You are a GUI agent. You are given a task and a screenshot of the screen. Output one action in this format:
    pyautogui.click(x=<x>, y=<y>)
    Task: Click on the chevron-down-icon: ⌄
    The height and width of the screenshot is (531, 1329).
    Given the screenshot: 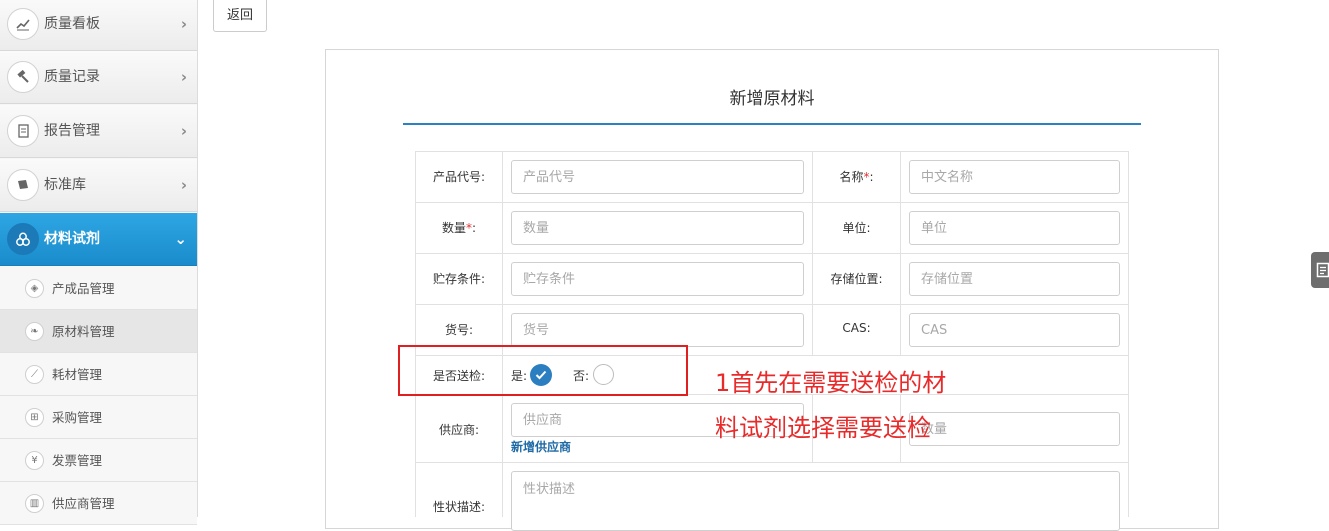 What is the action you would take?
    pyautogui.click(x=180, y=239)
    